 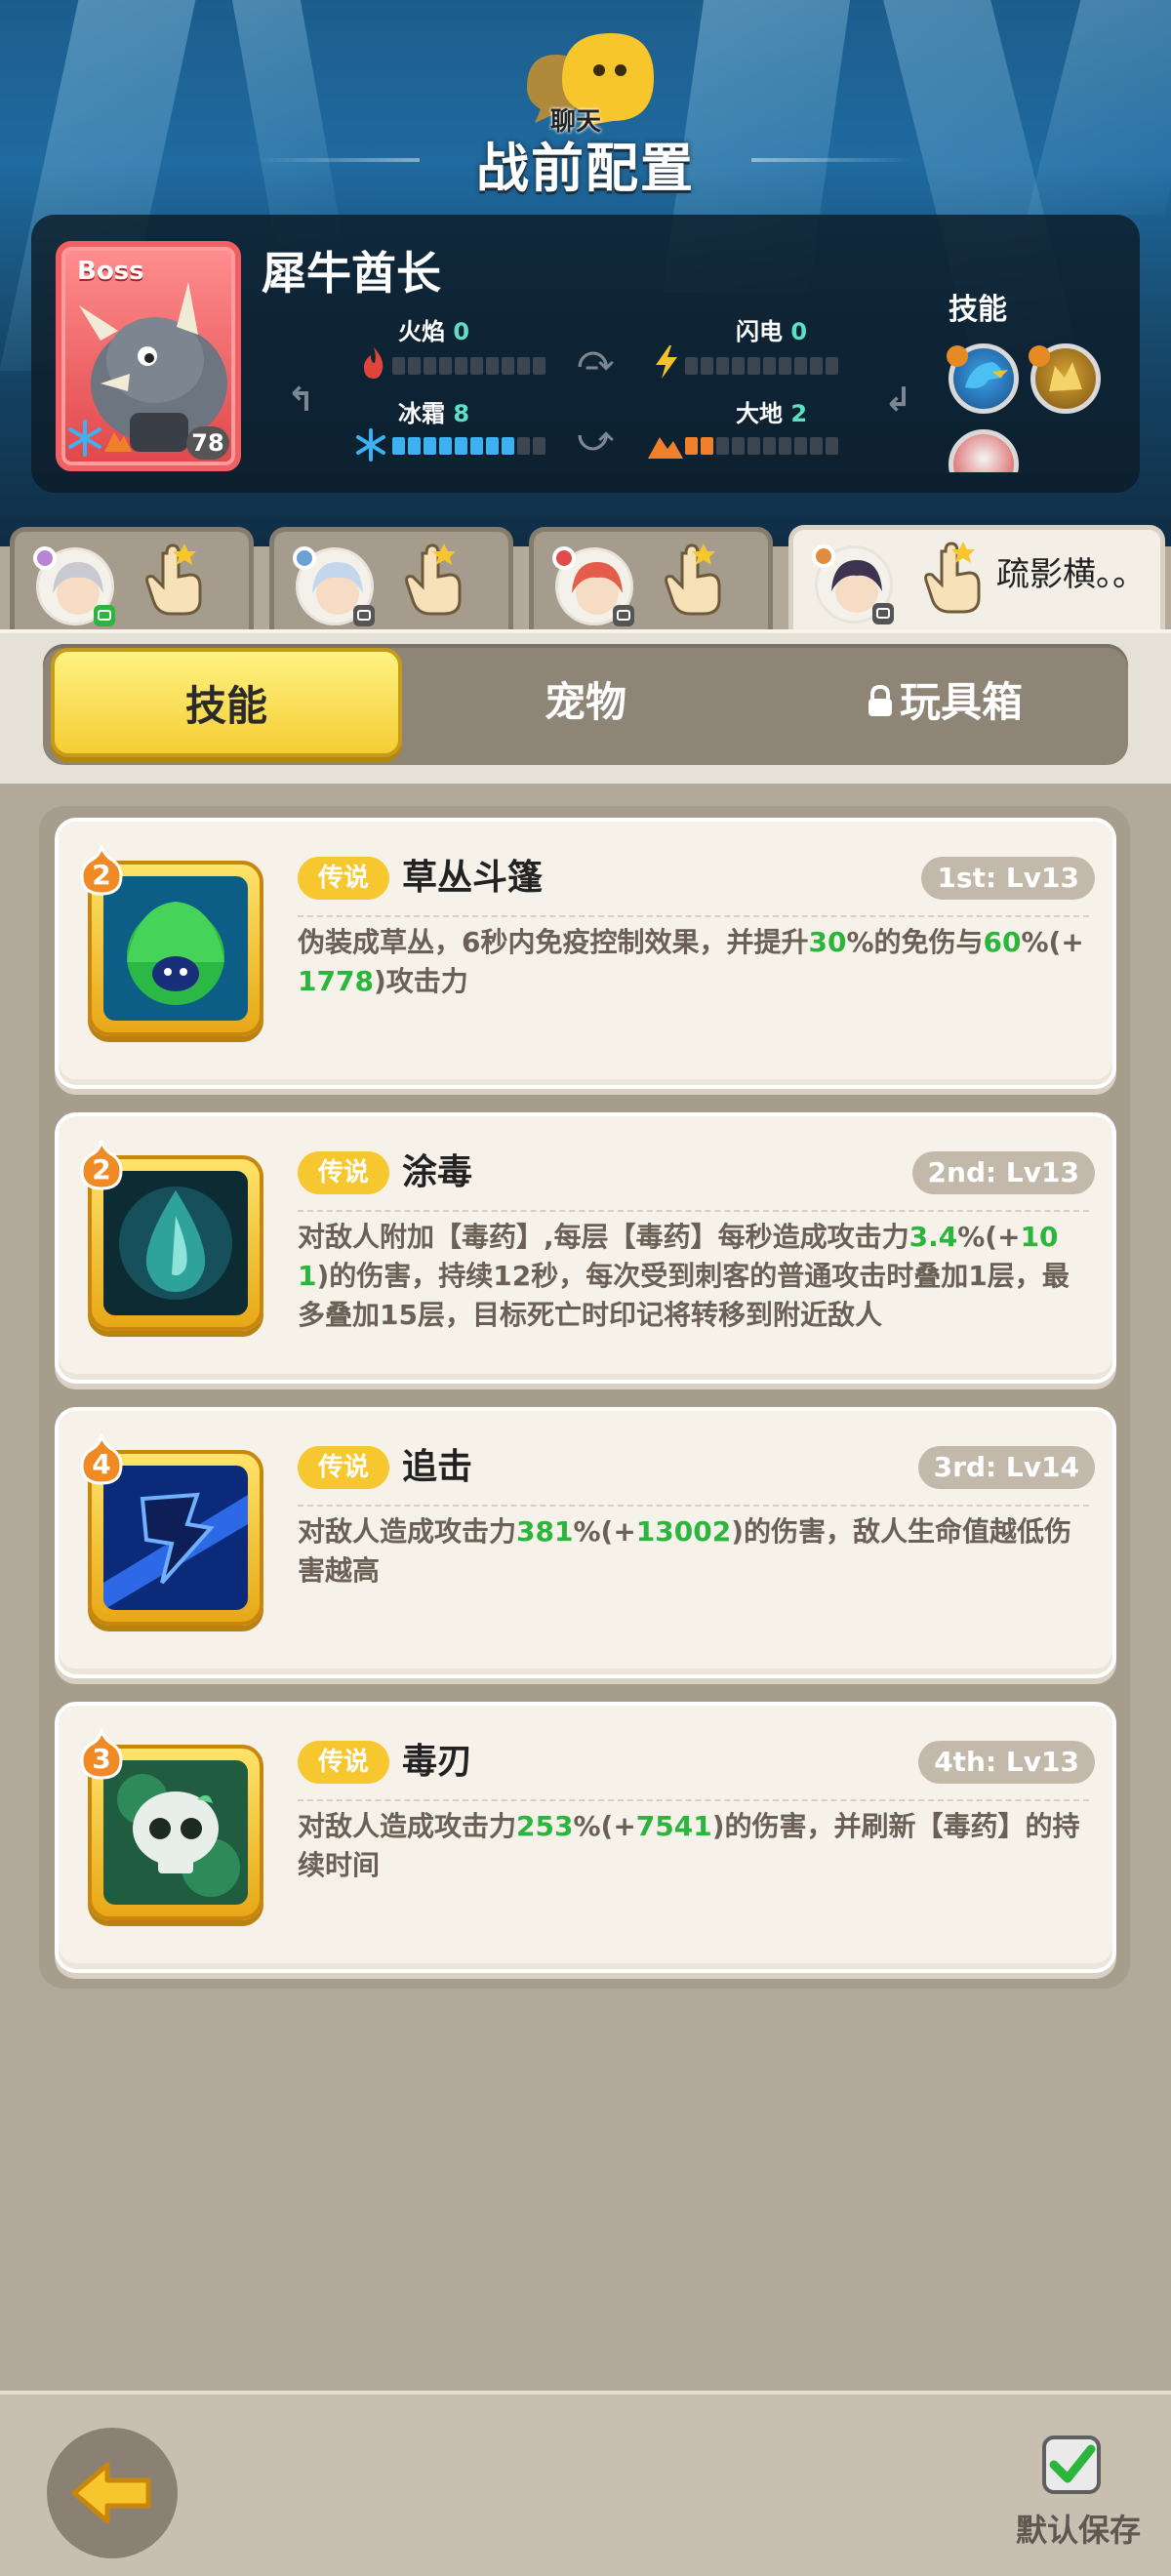 I want to click on tab-toybox: 玩具箱, so click(x=944, y=702).